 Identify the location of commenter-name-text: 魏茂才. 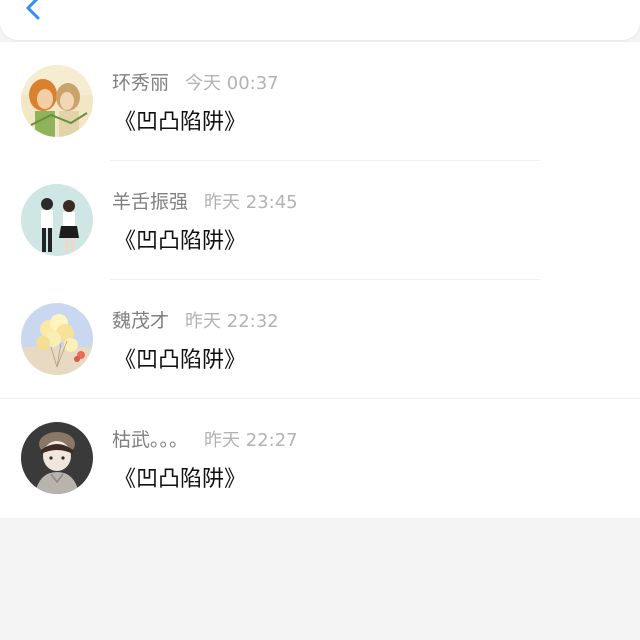
(141, 321).